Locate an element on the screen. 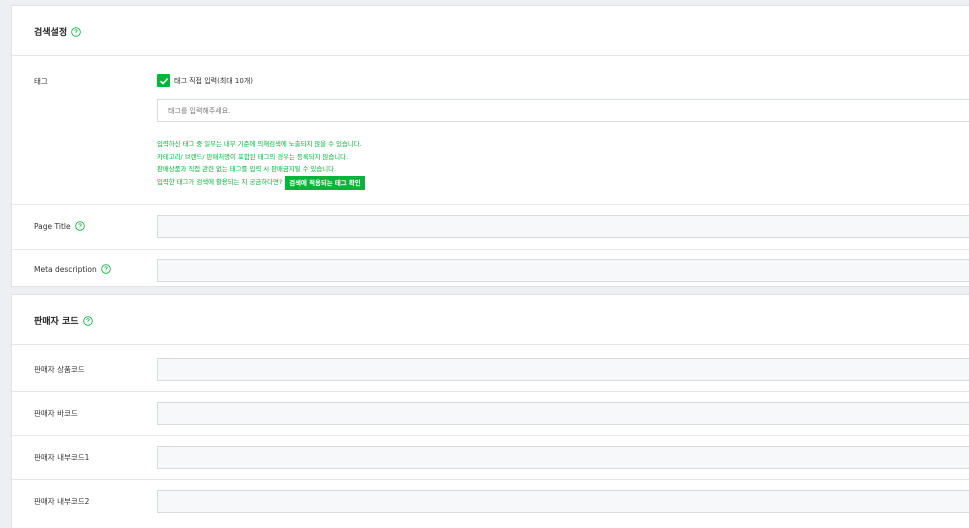  seller-product-code-row: 판매자 상품코드 is located at coordinates (490, 368).